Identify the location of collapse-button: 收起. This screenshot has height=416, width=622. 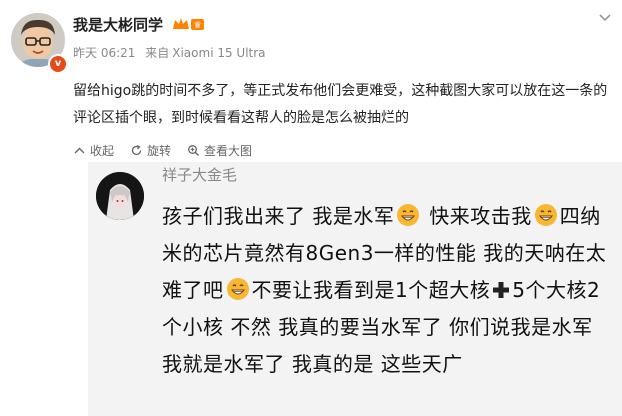
(93, 150).